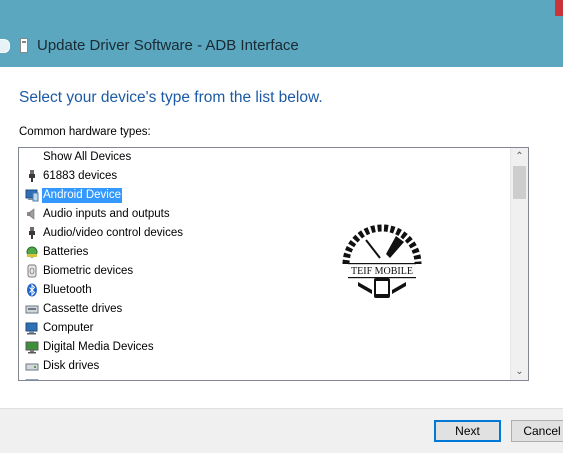  Describe the element at coordinates (32, 379) in the screenshot. I see `display-adapter-icon` at that location.